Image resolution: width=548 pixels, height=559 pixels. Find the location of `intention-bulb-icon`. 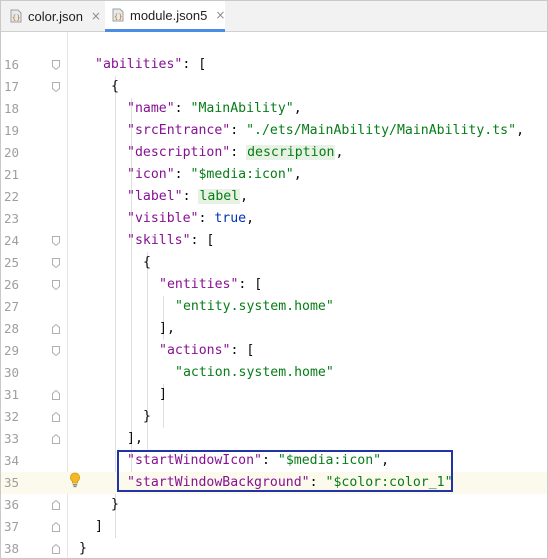

intention-bulb-icon is located at coordinates (75, 480).